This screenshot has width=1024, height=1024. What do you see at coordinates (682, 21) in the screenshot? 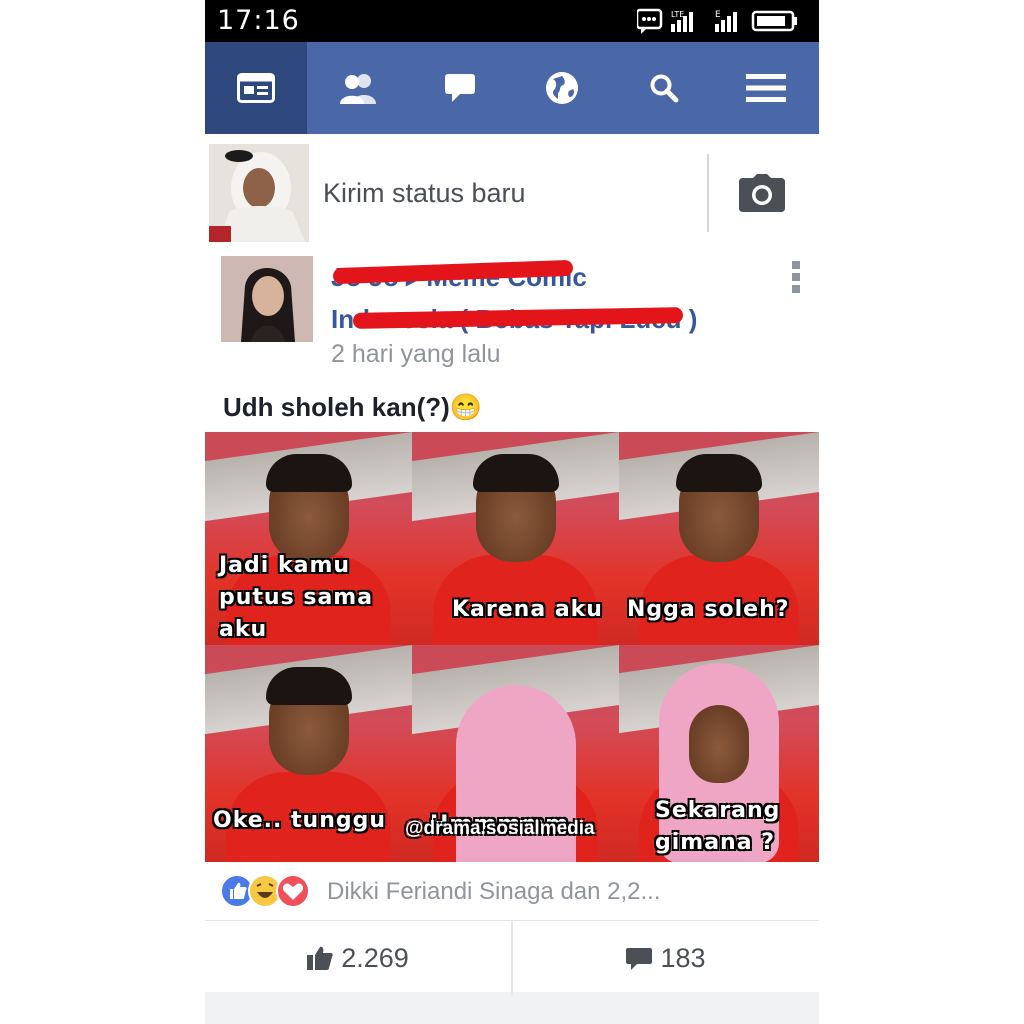
I see `signal-lte-icon: LTE` at bounding box center [682, 21].